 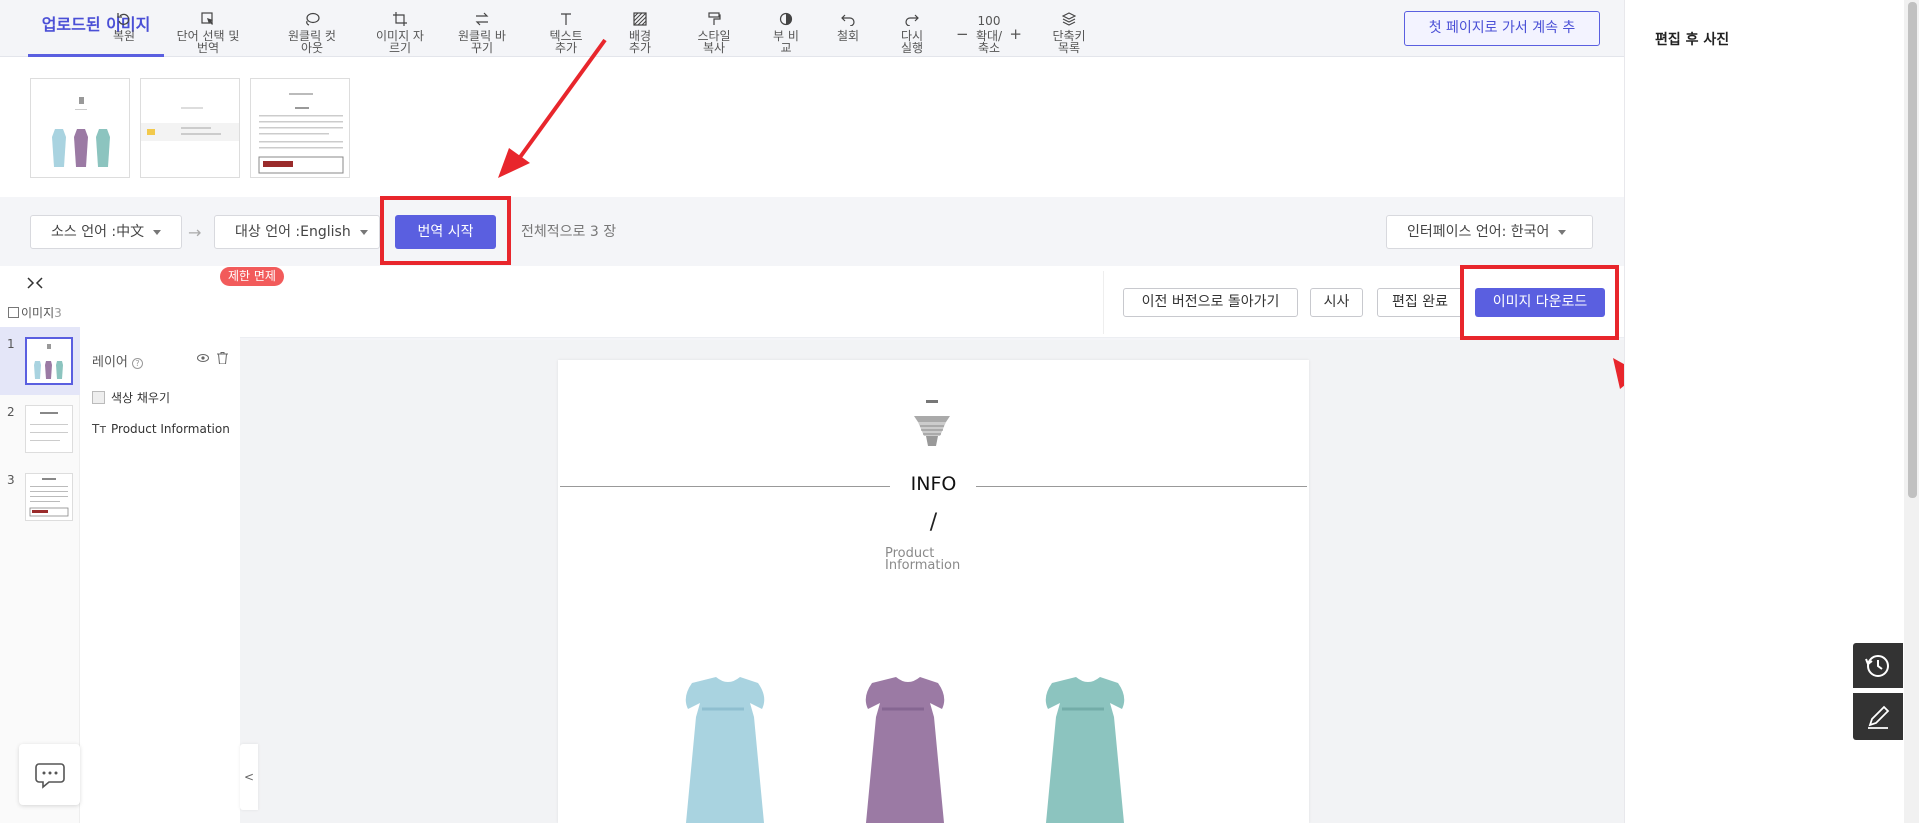 I want to click on edit-button, so click(x=1878, y=716).